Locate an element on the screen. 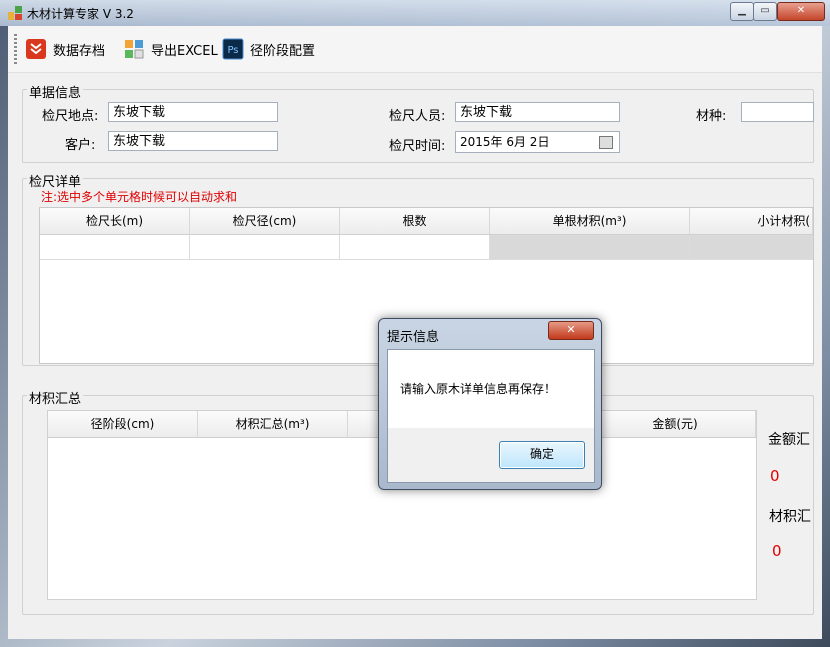  title-bar: 木材计算专家 V 3.2 ▁ ▭ ✕ is located at coordinates (415, 13).